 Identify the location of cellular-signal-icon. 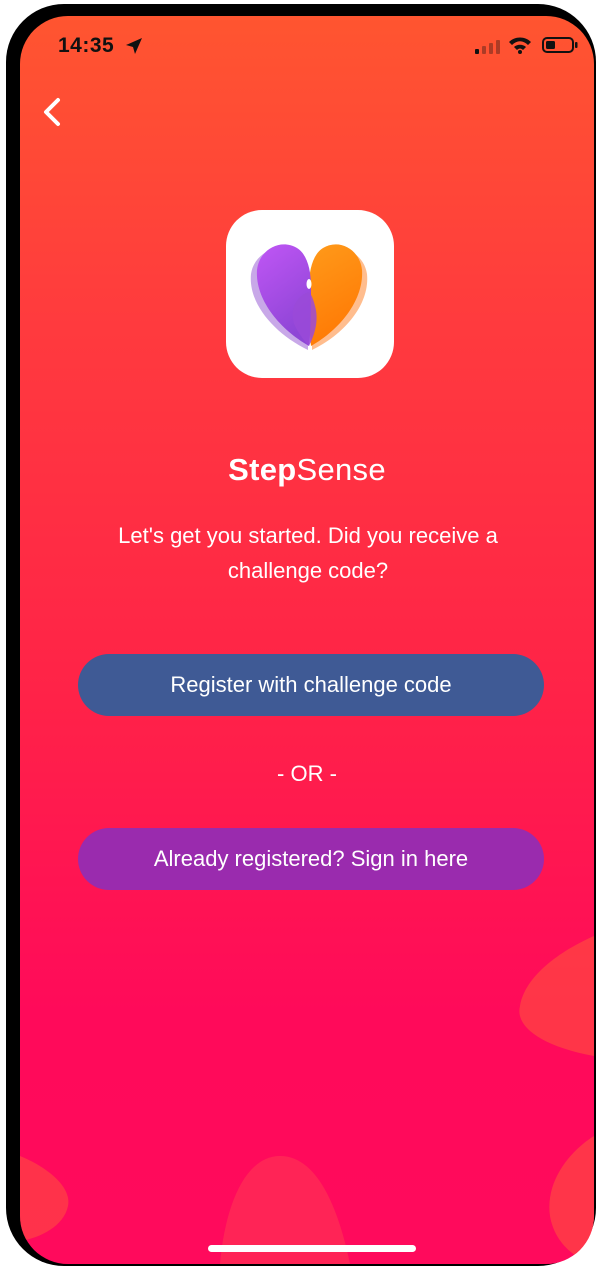
(487, 47).